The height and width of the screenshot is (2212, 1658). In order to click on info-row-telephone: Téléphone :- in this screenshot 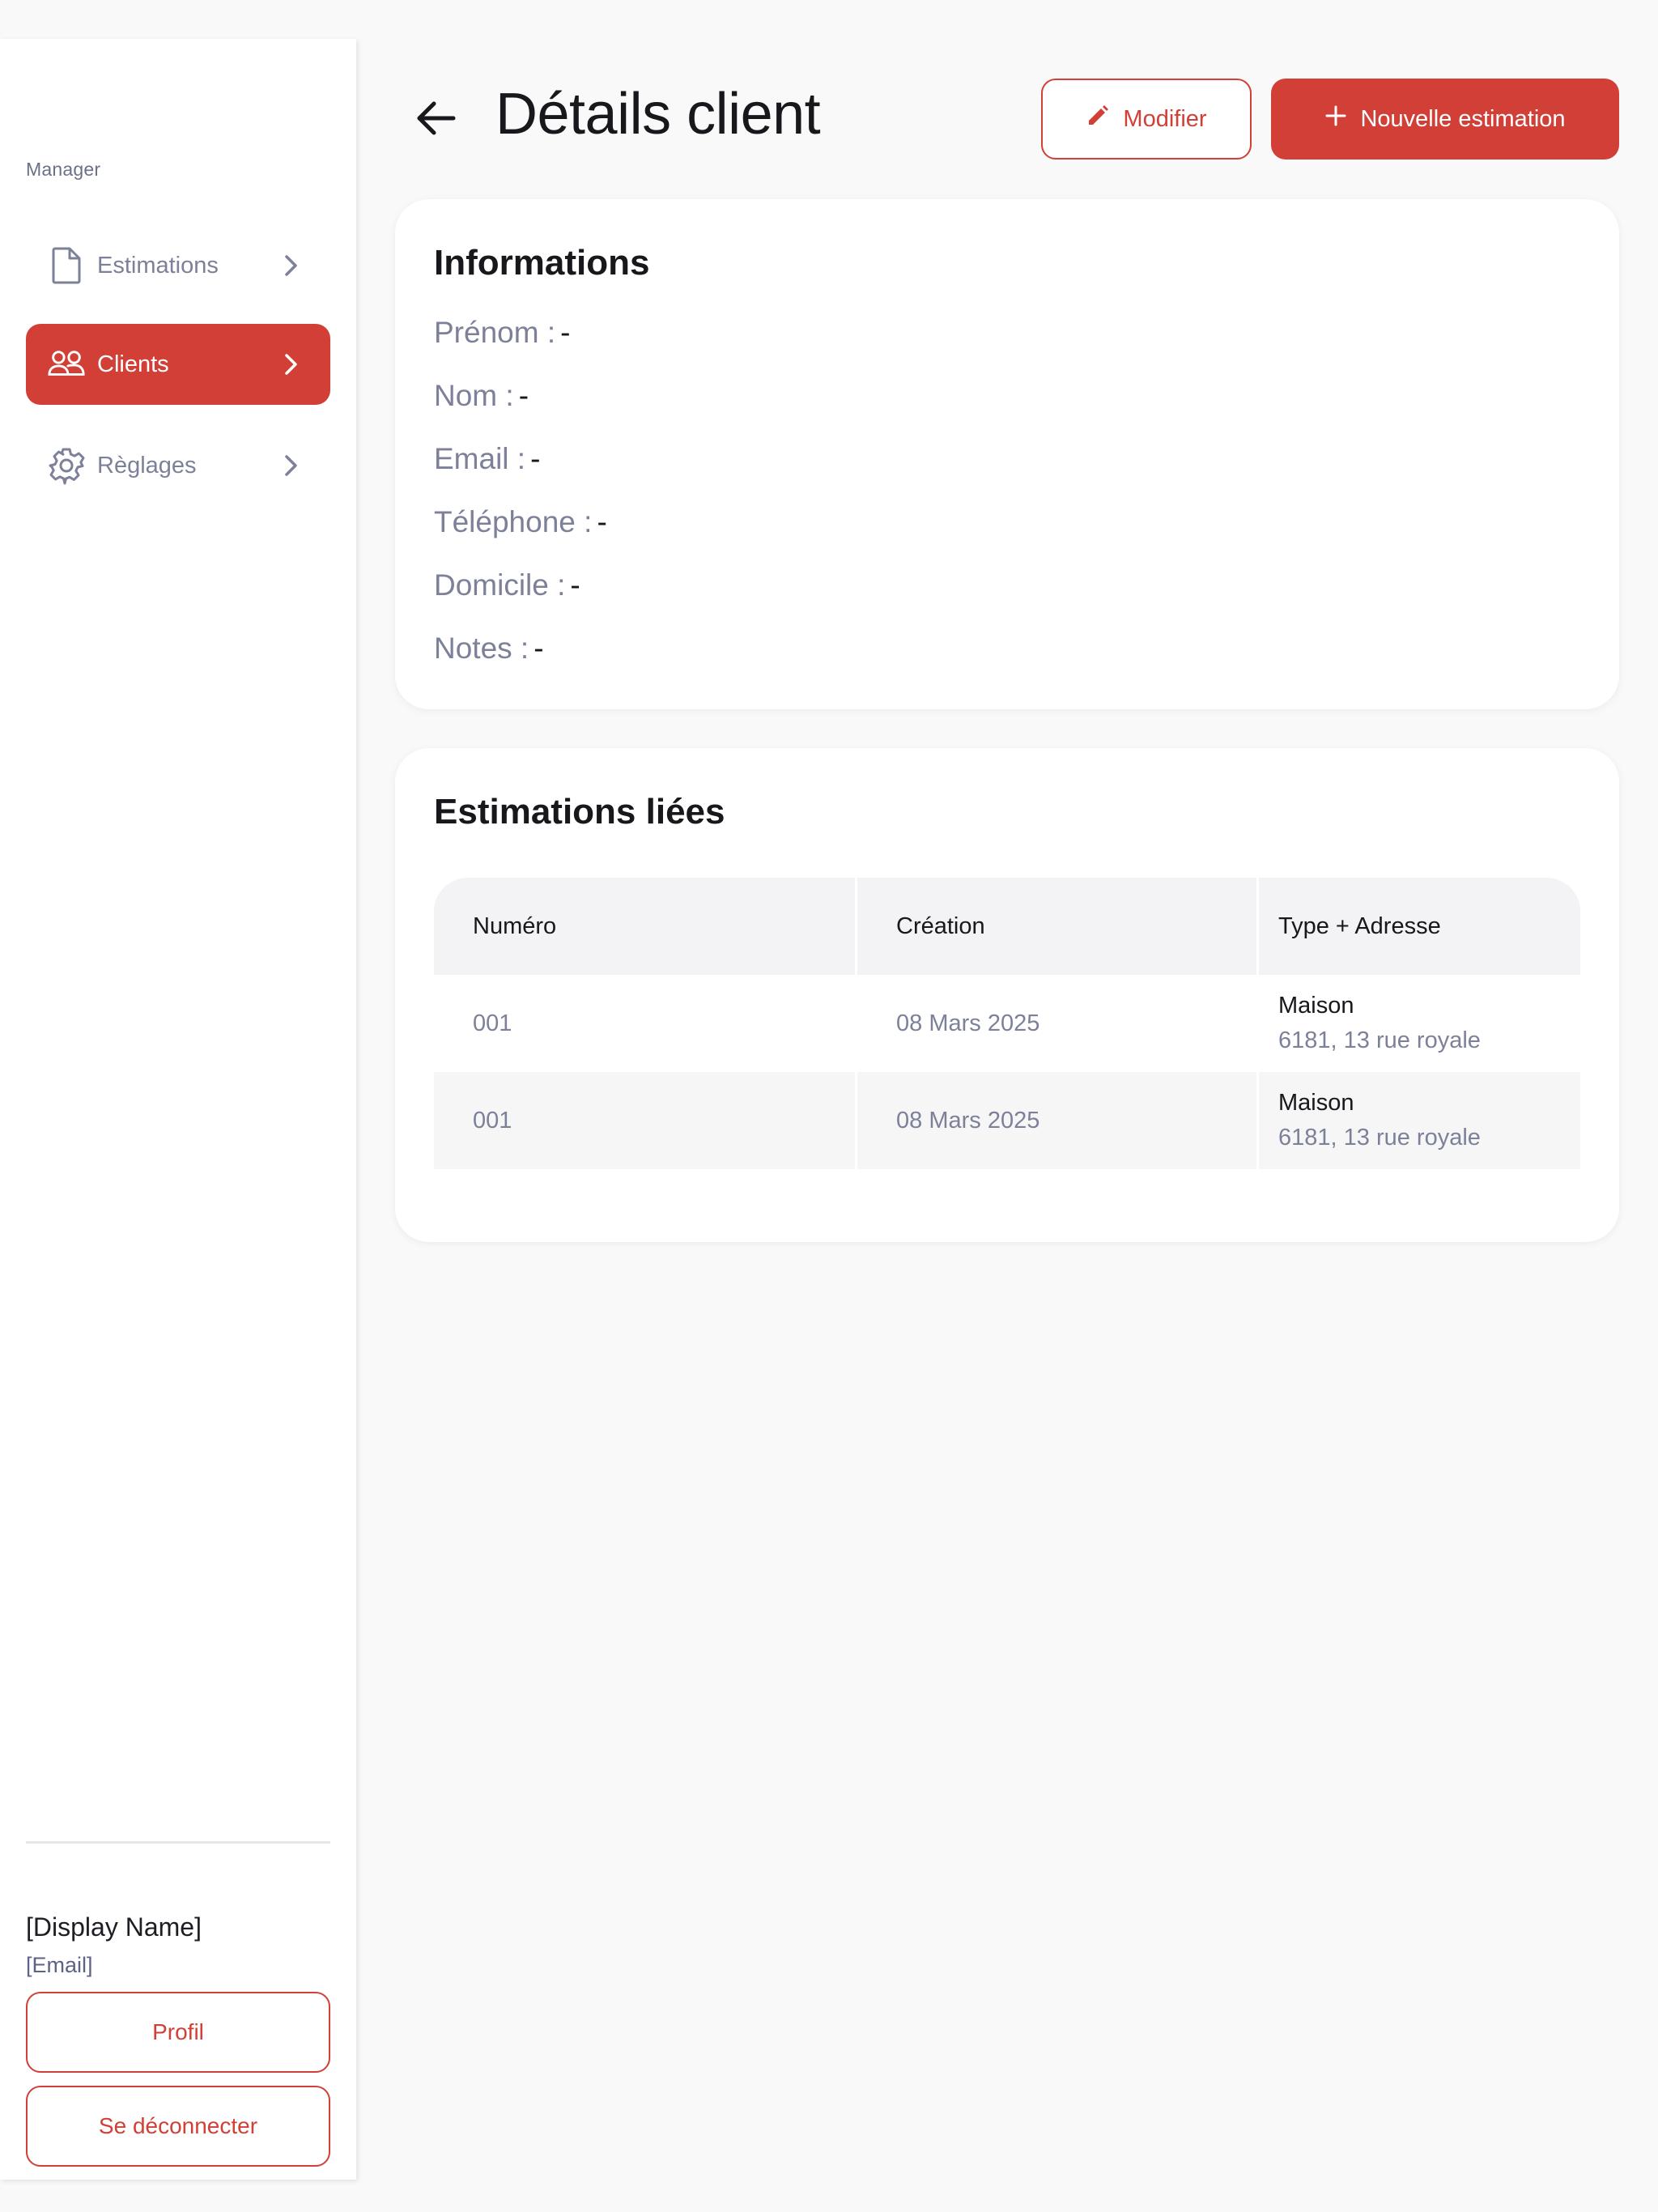, I will do `click(520, 522)`.